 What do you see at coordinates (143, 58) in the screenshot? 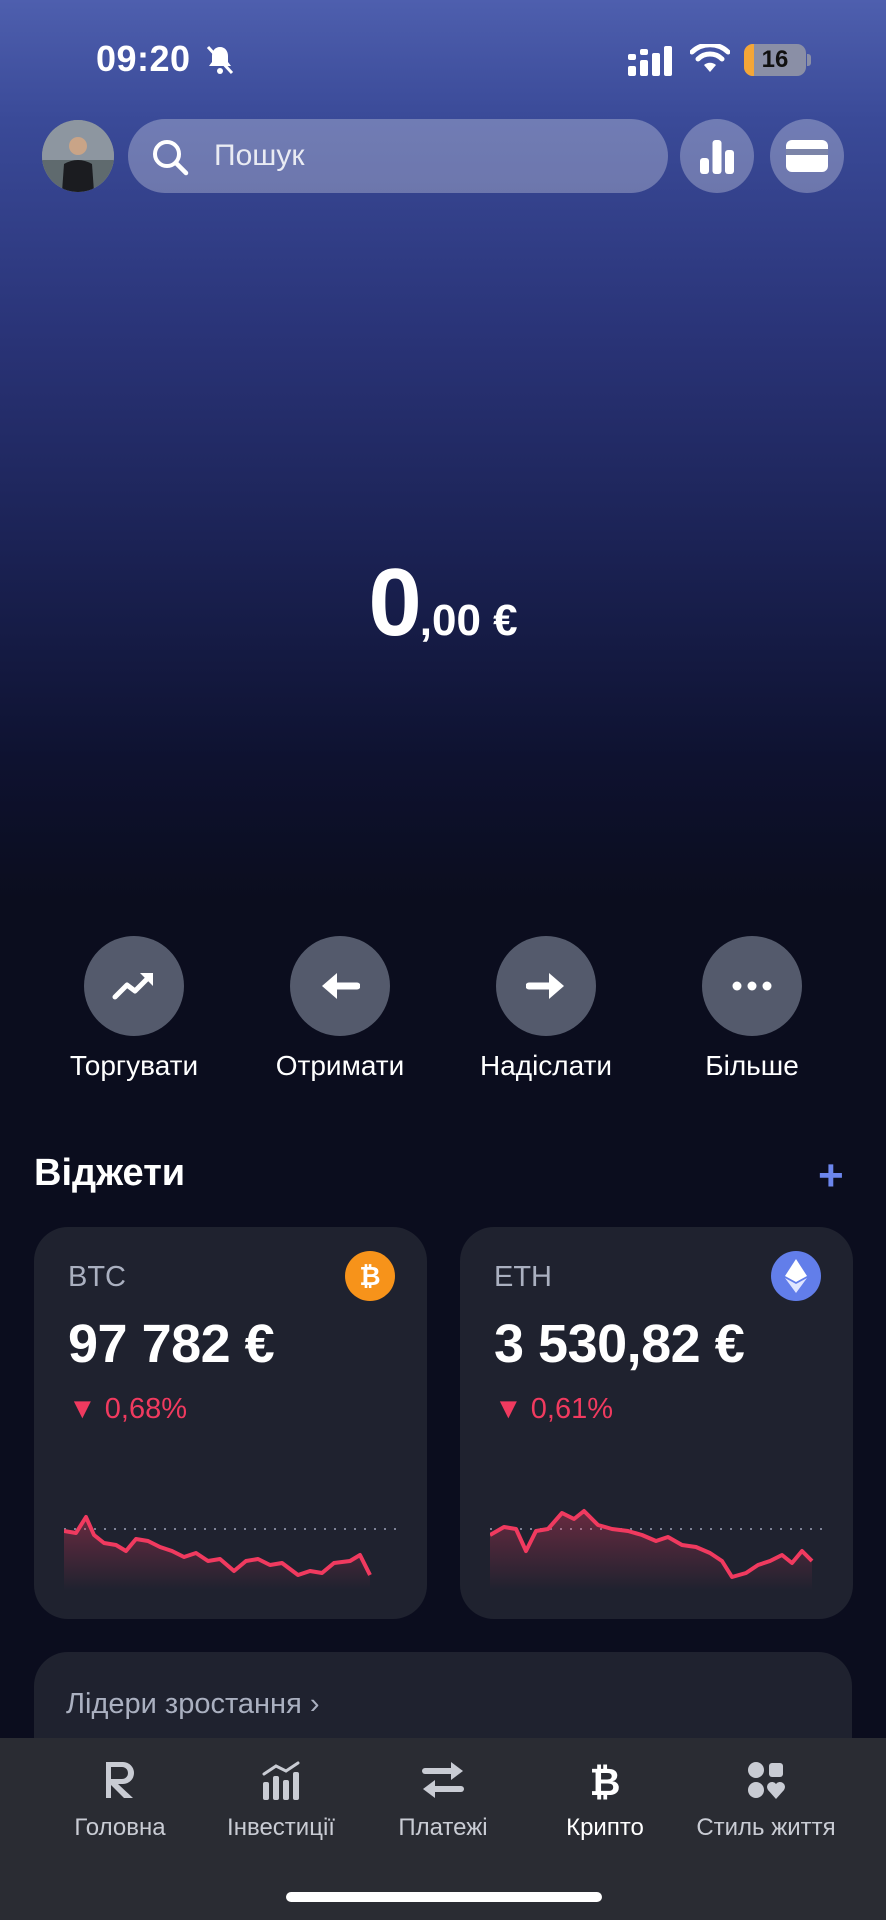
I see `status-time: 09:20` at bounding box center [143, 58].